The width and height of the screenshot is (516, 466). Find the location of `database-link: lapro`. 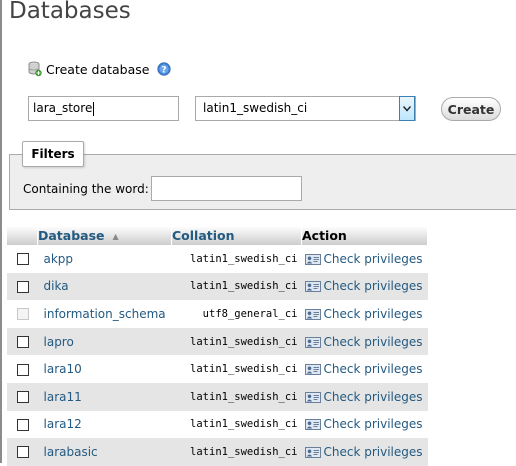

database-link: lapro is located at coordinates (56, 342).